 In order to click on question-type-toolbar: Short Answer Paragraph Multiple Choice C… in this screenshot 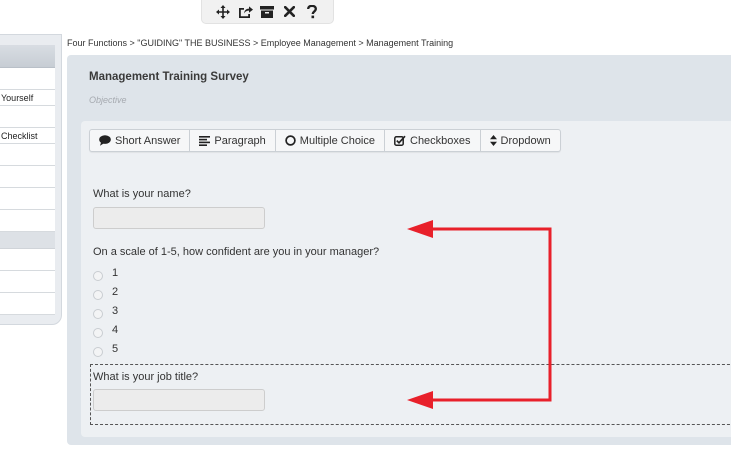, I will do `click(325, 140)`.